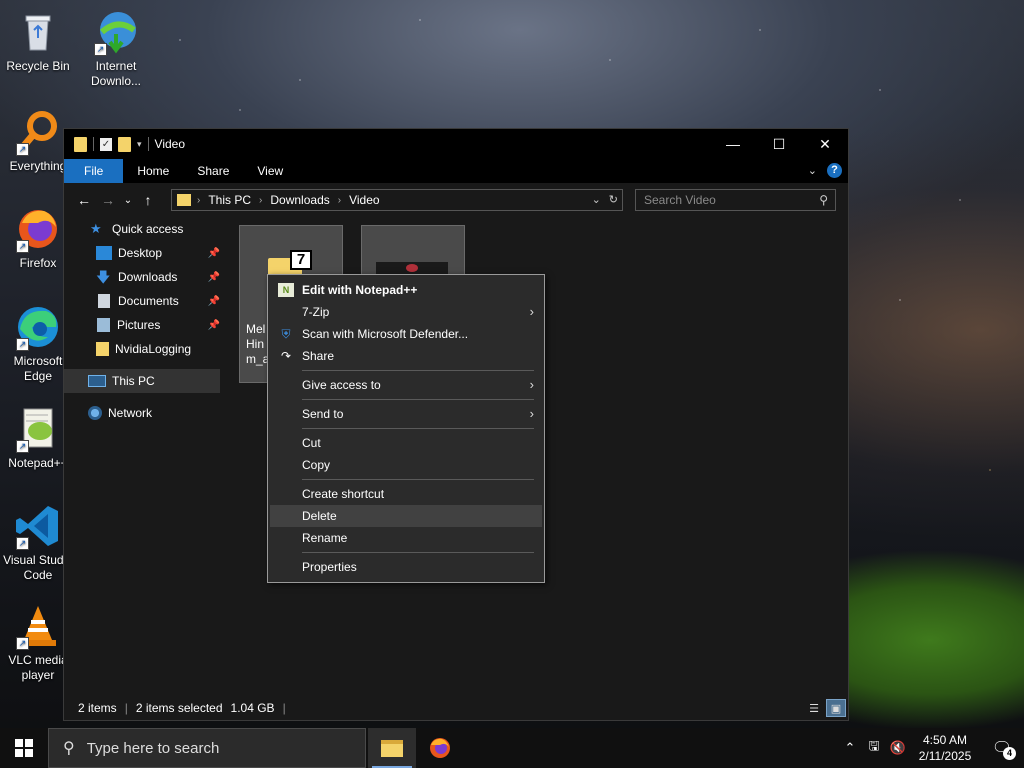  I want to click on everything-search-icon: ↗, so click(38, 132).